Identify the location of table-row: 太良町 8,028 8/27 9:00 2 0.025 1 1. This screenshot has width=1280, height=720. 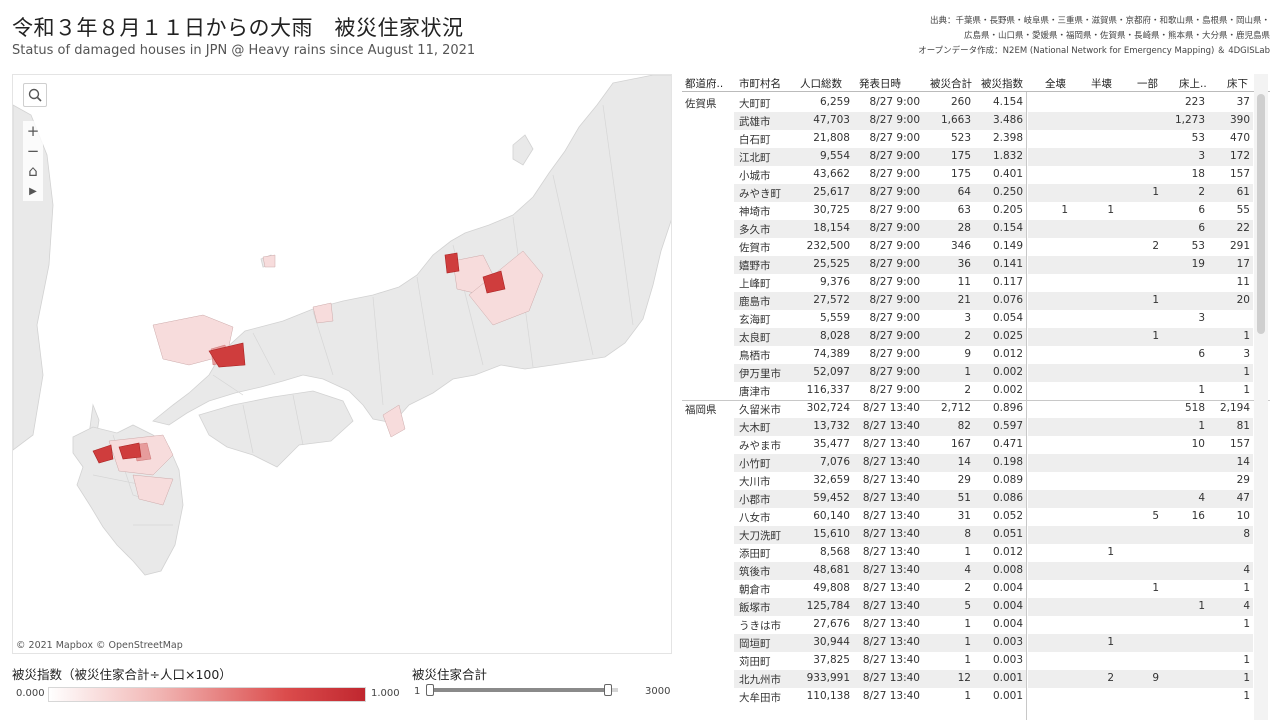
(976, 337).